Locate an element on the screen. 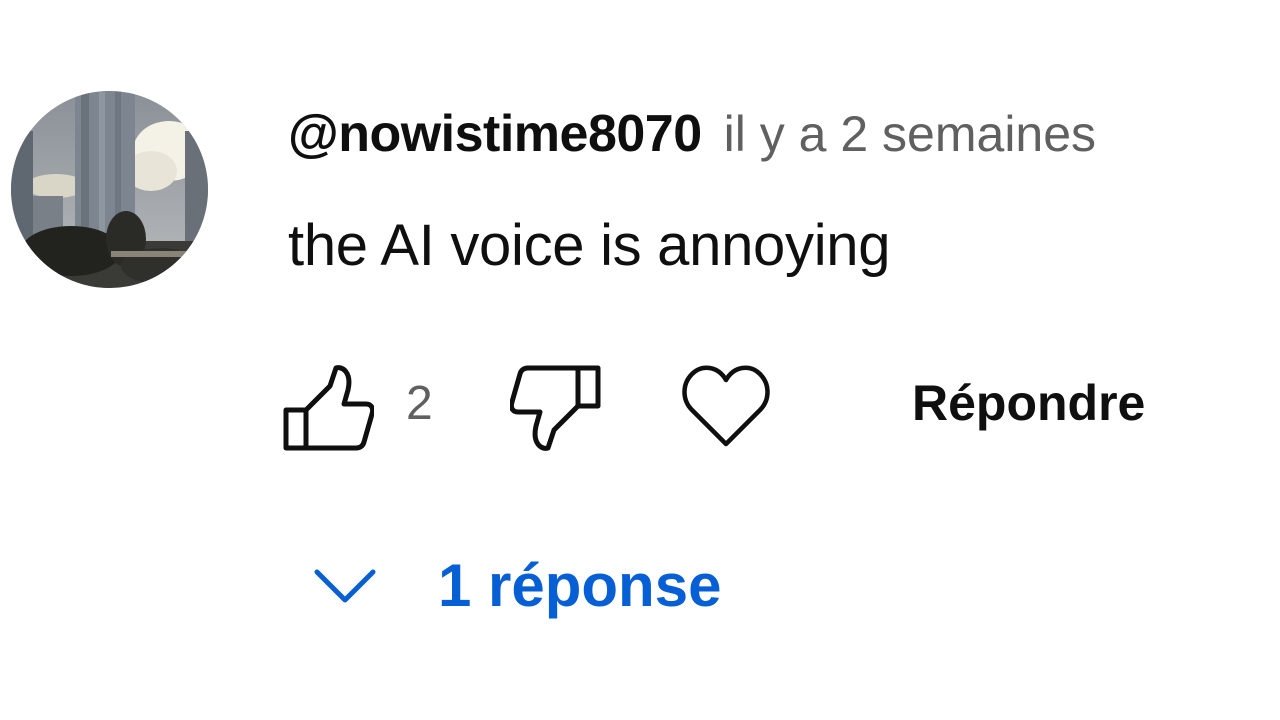 The image size is (1280, 720). like-count: 2 is located at coordinates (419, 403).